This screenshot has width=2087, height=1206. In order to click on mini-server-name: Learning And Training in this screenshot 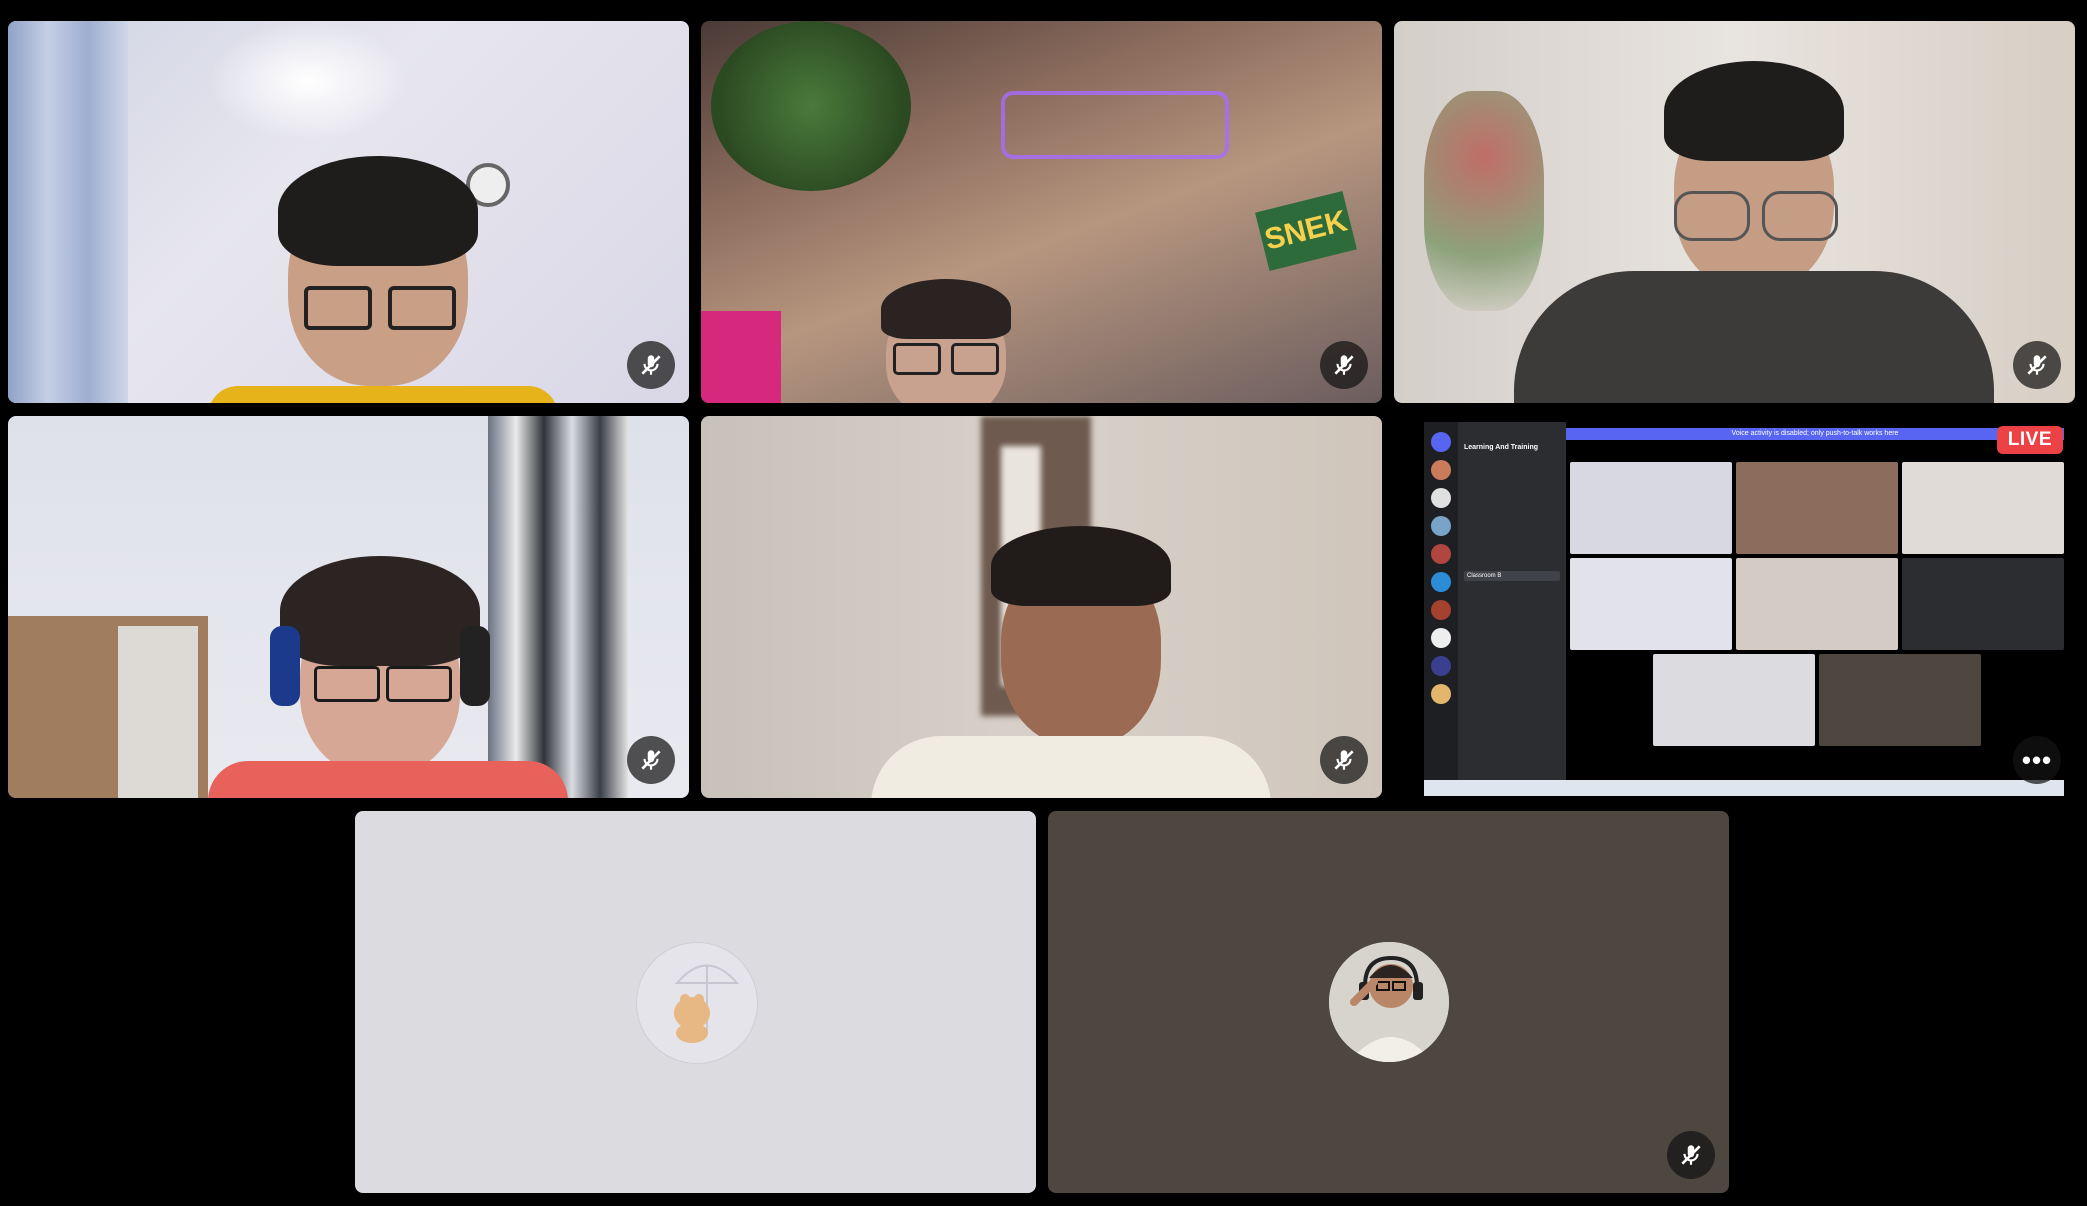, I will do `click(1501, 447)`.